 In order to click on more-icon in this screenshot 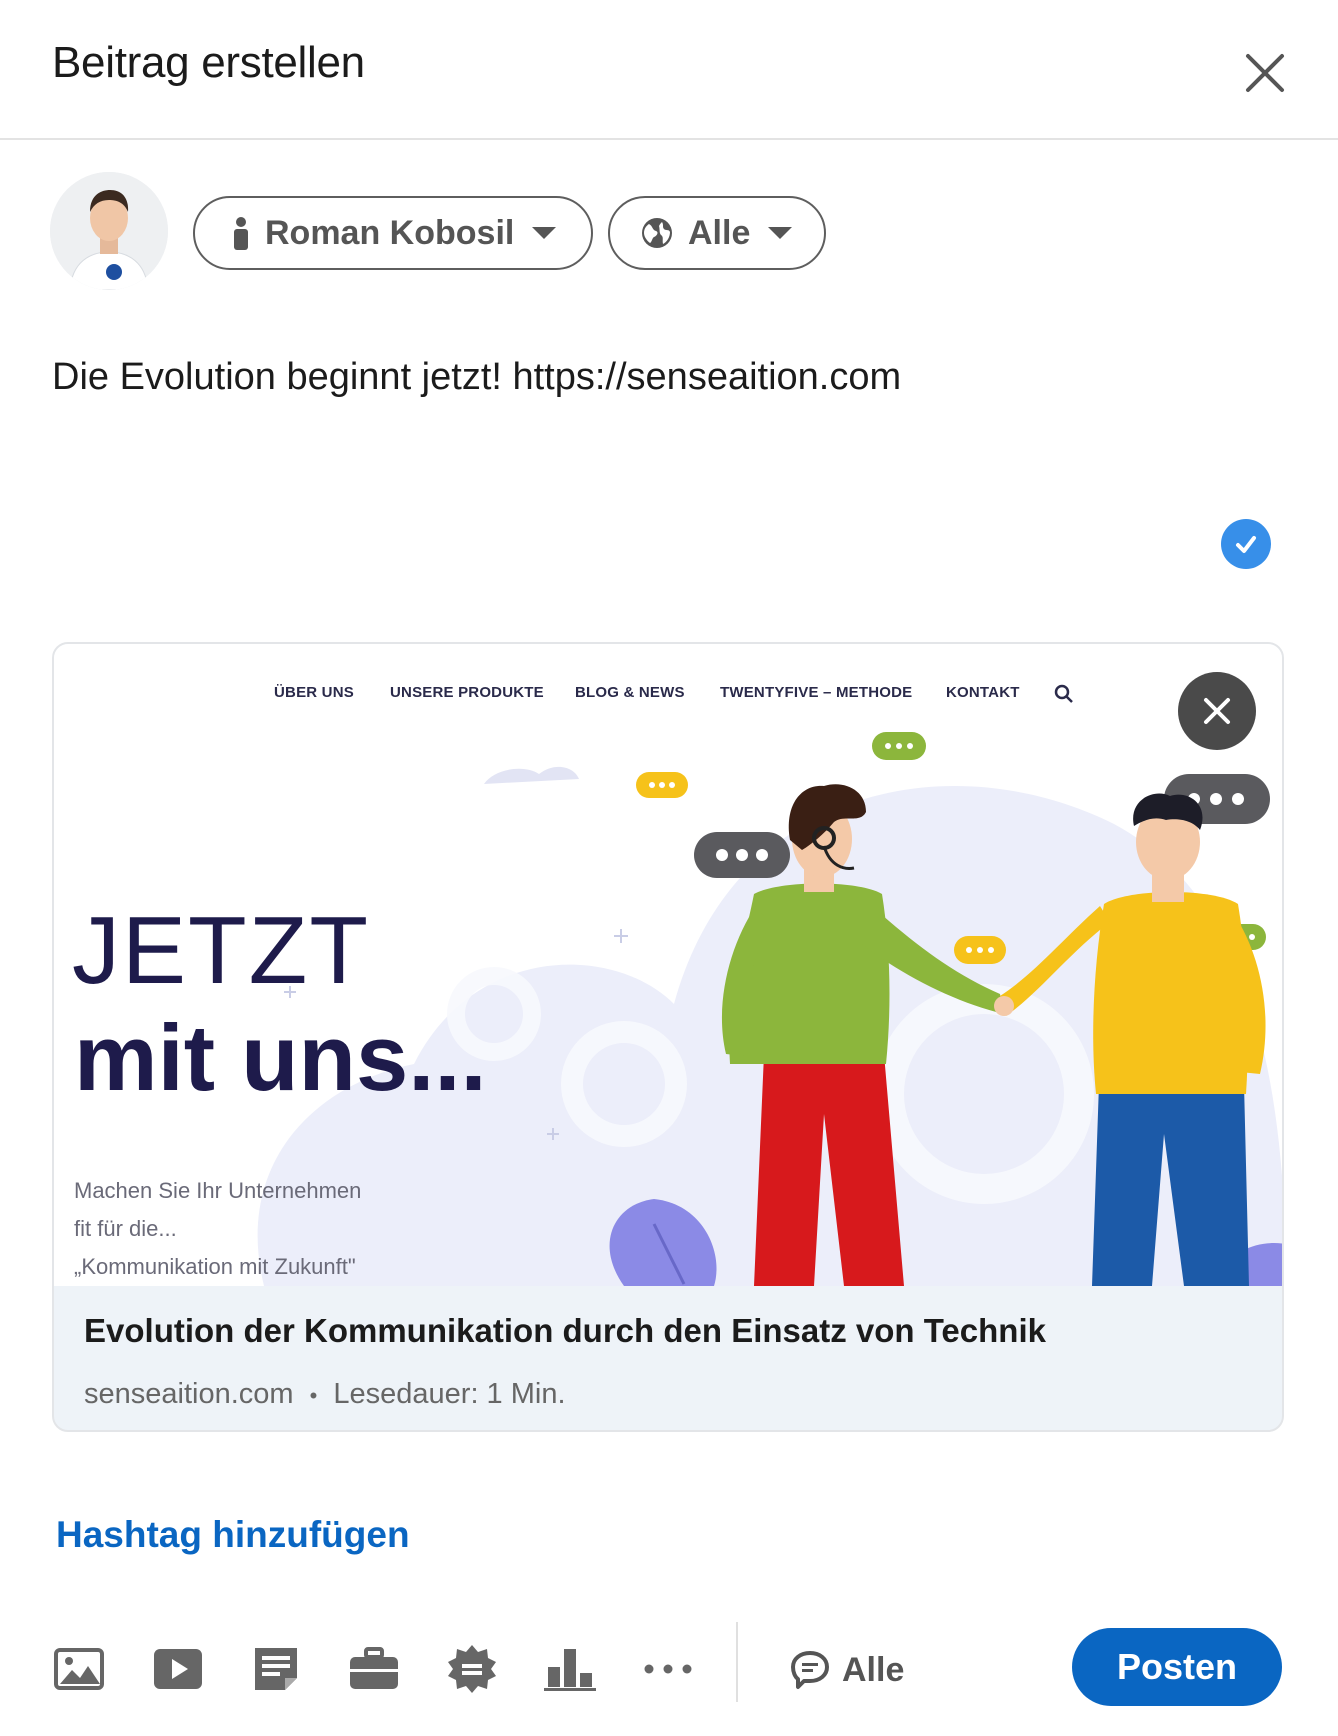, I will do `click(668, 1669)`.